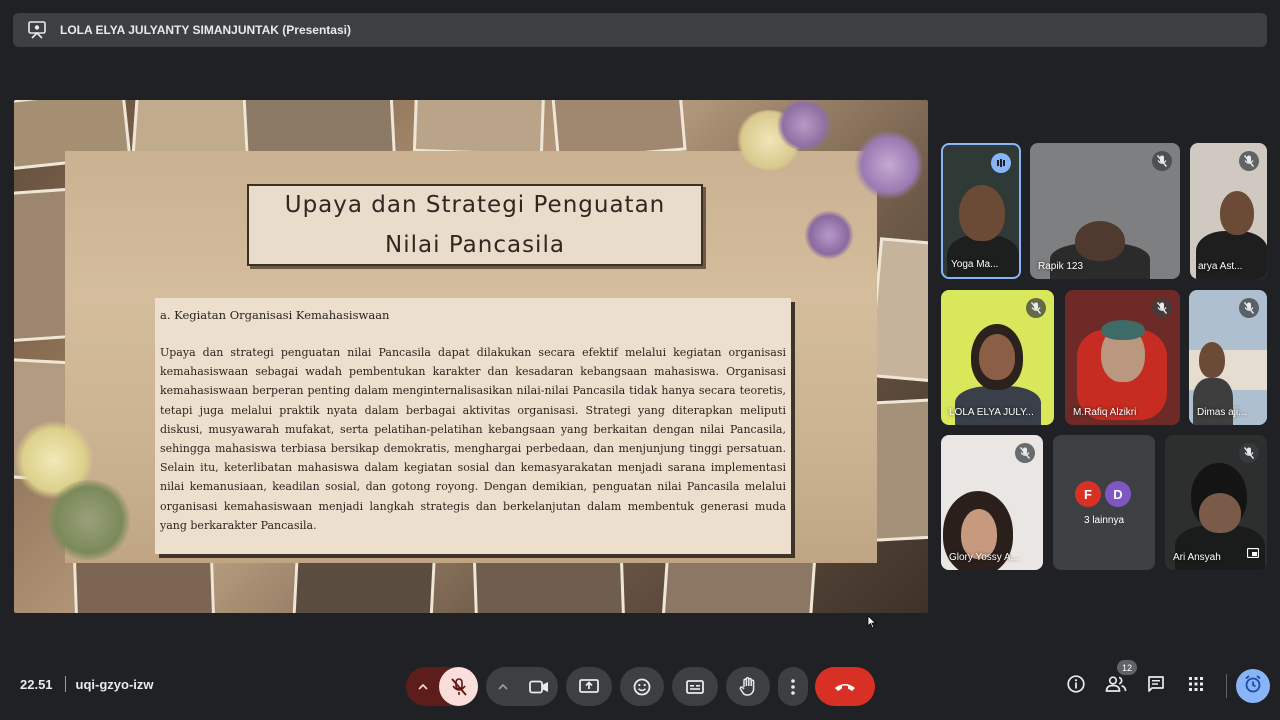  I want to click on present-screen-icon, so click(589, 686).